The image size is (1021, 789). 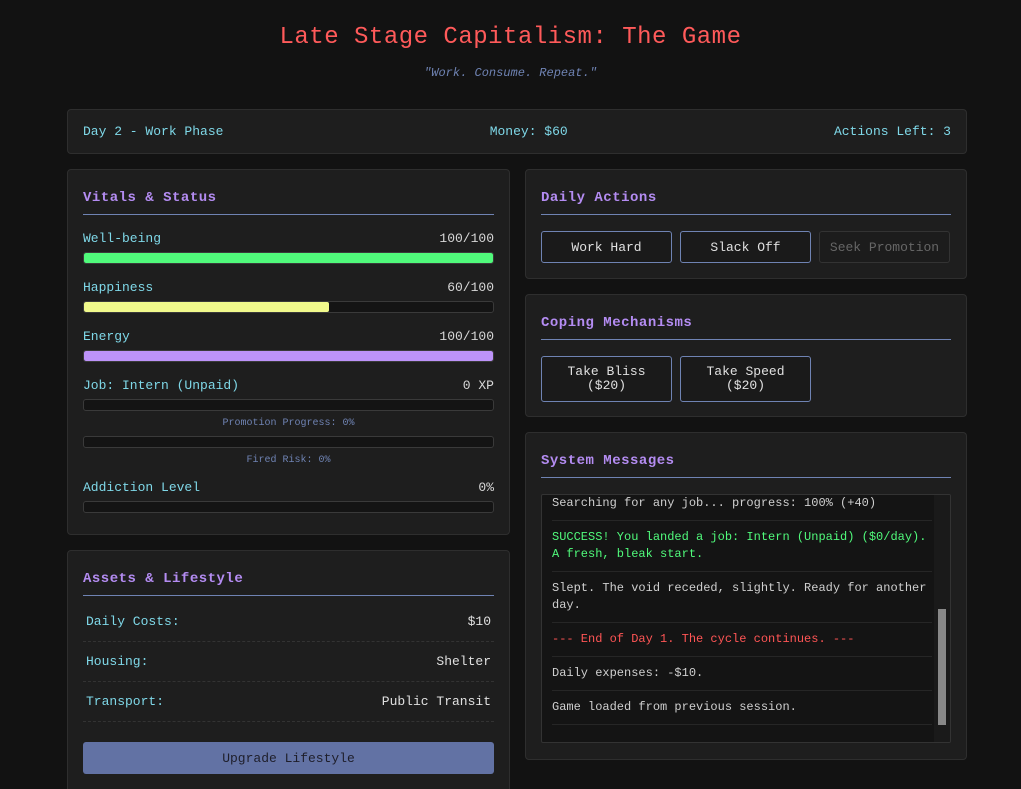 I want to click on transport-value: Public Transit, so click(x=436, y=701).